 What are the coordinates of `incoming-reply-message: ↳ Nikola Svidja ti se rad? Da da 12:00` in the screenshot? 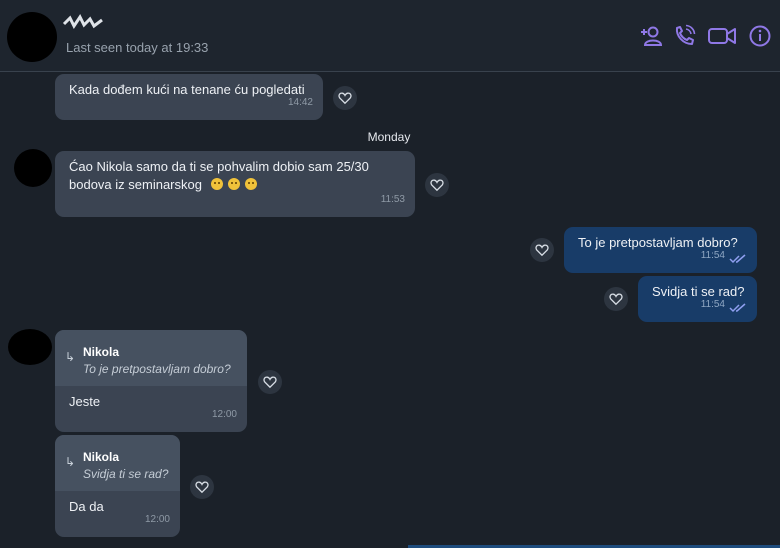 It's located at (117, 486).